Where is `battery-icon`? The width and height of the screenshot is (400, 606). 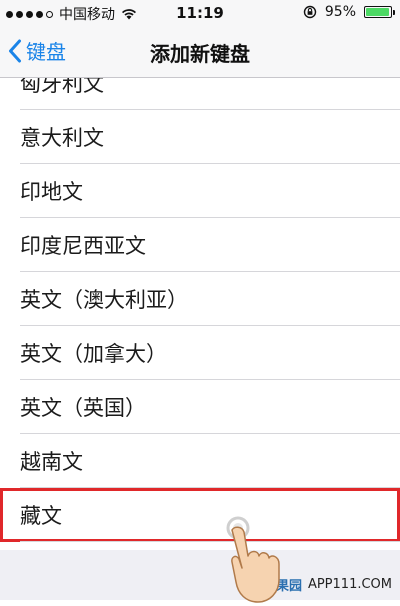 battery-icon is located at coordinates (379, 12).